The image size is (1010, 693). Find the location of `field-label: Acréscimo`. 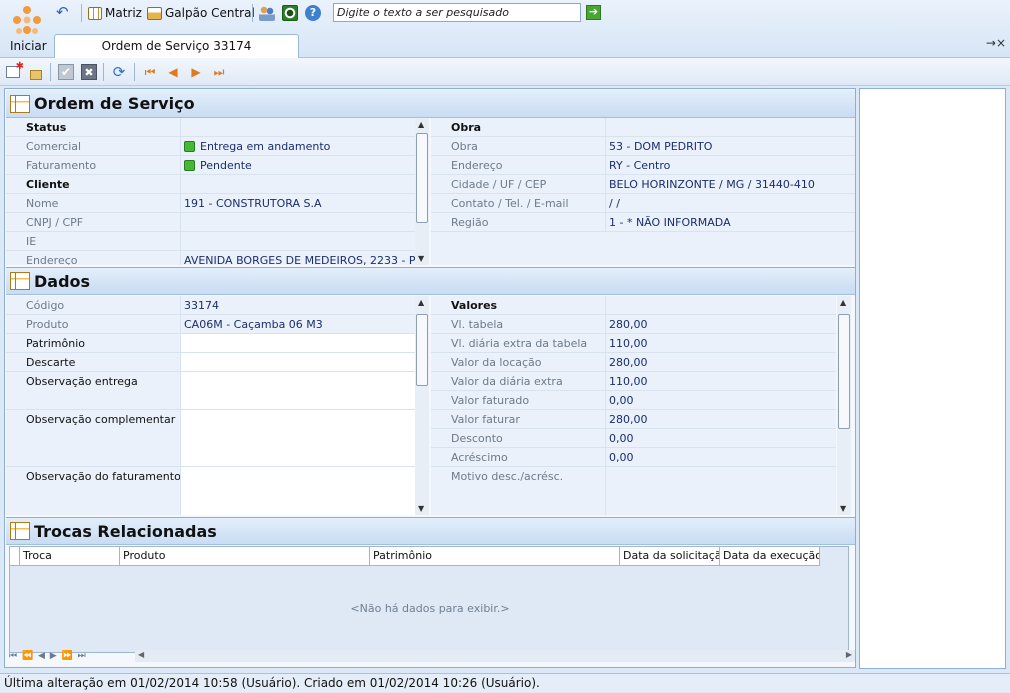

field-label: Acréscimo is located at coordinates (479, 457).